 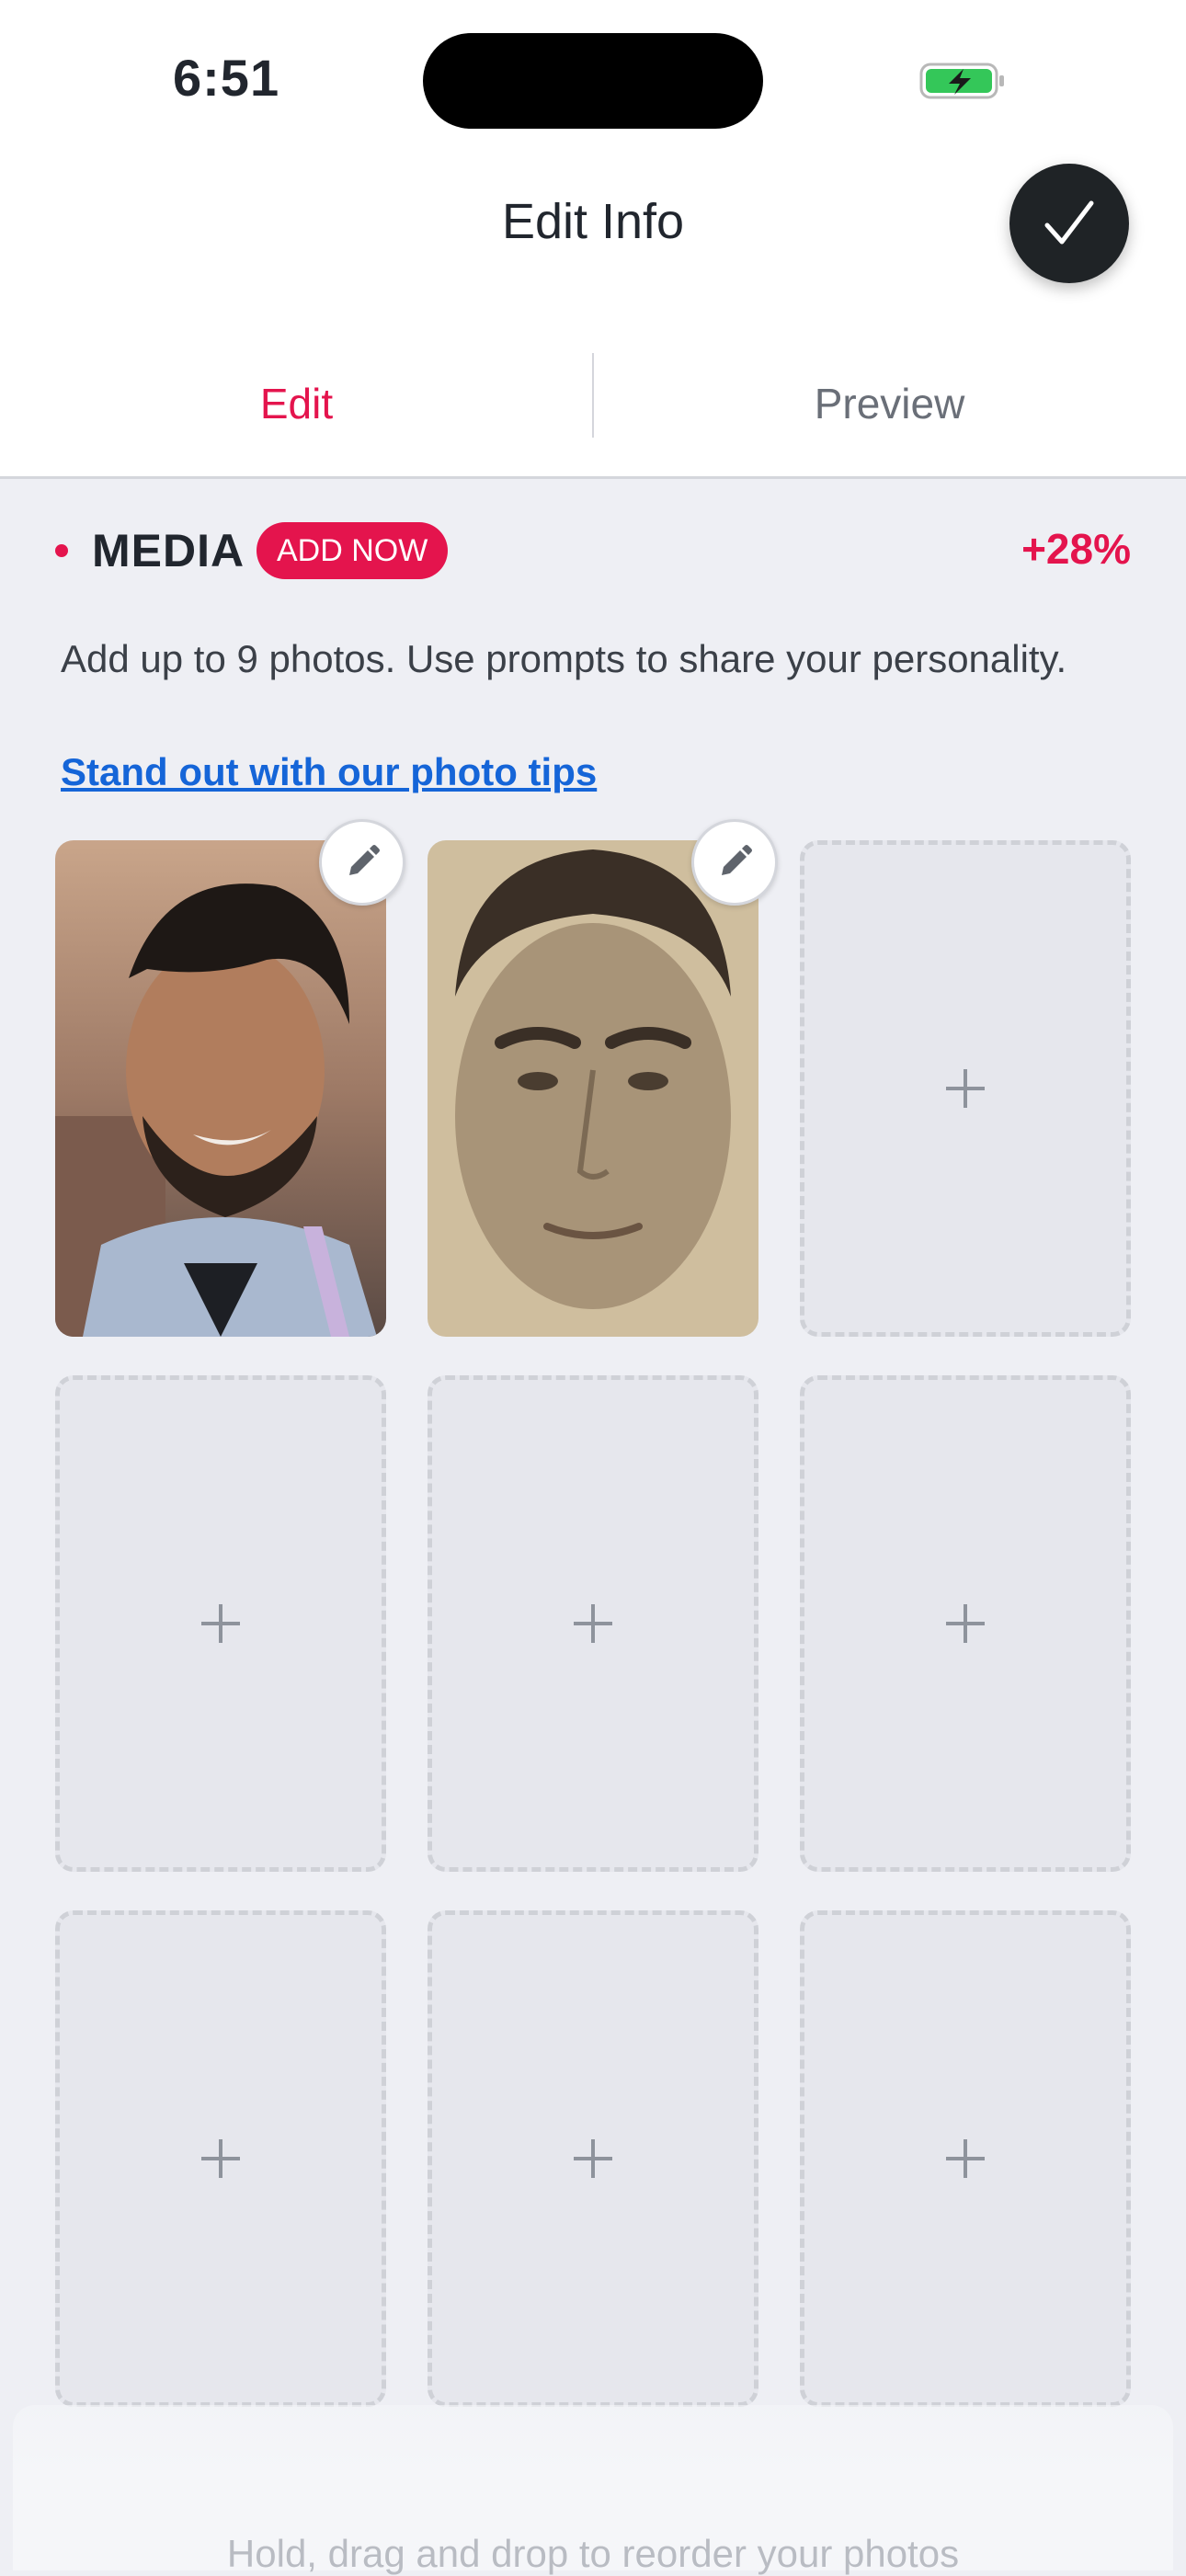 What do you see at coordinates (593, 550) in the screenshot?
I see `media-section-header: MEDIA ADD NOW +28%` at bounding box center [593, 550].